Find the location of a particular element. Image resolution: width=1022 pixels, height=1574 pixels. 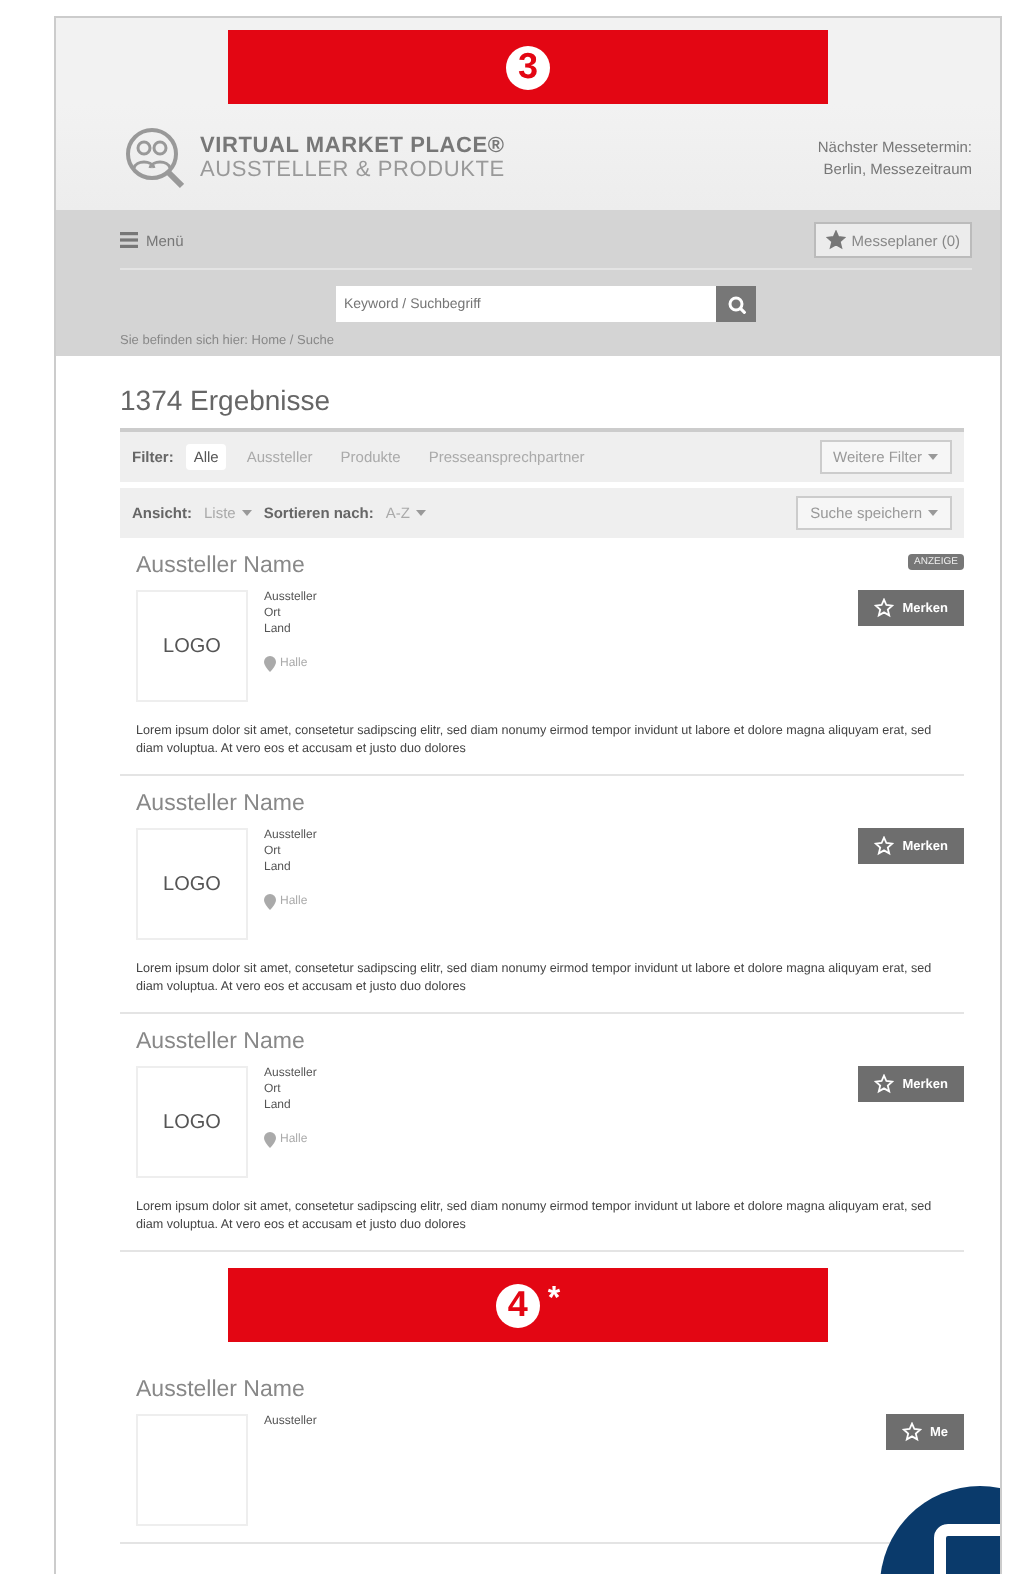

brand-subtitle: AUSSTELLER & PRODUKTE is located at coordinates (353, 169).